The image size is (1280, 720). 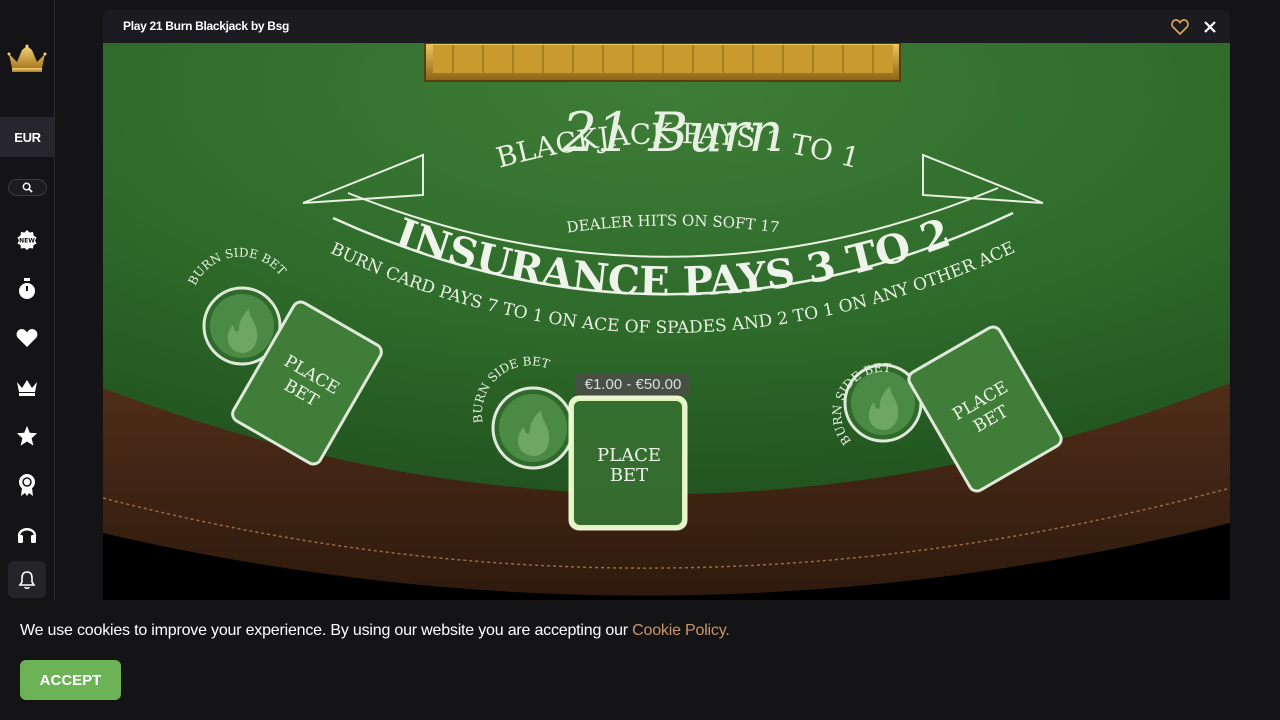 I want to click on game-title: Play 21 Burn Blackjack by Bsg, so click(x=206, y=26).